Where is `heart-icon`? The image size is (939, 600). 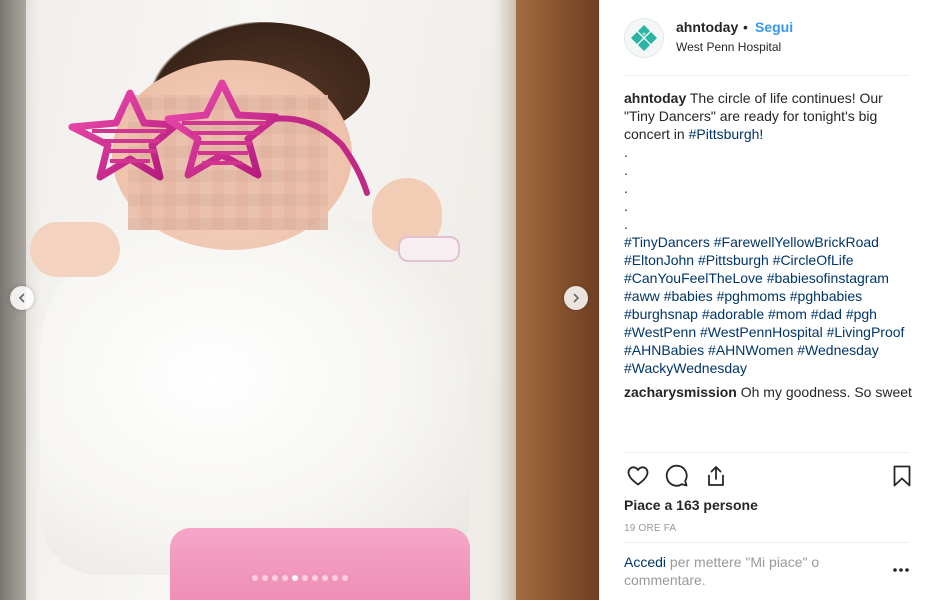 heart-icon is located at coordinates (638, 476).